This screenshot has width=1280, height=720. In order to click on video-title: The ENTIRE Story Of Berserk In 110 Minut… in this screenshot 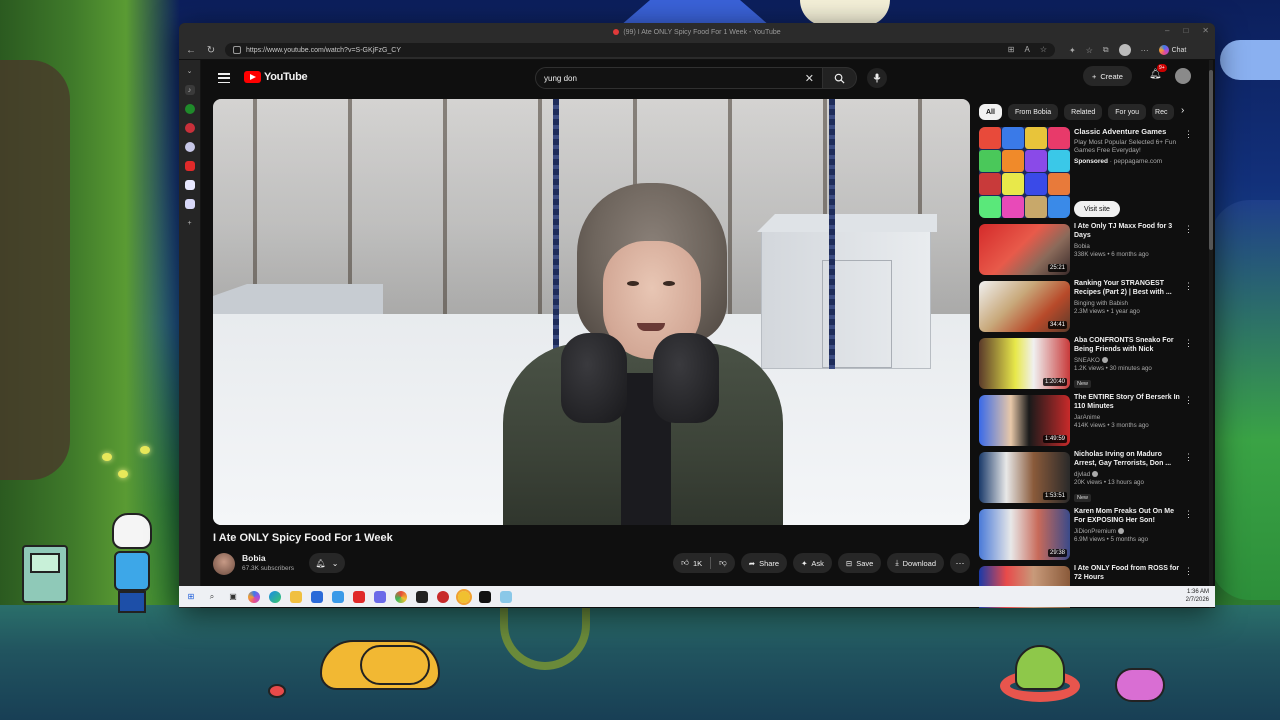, I will do `click(1128, 402)`.